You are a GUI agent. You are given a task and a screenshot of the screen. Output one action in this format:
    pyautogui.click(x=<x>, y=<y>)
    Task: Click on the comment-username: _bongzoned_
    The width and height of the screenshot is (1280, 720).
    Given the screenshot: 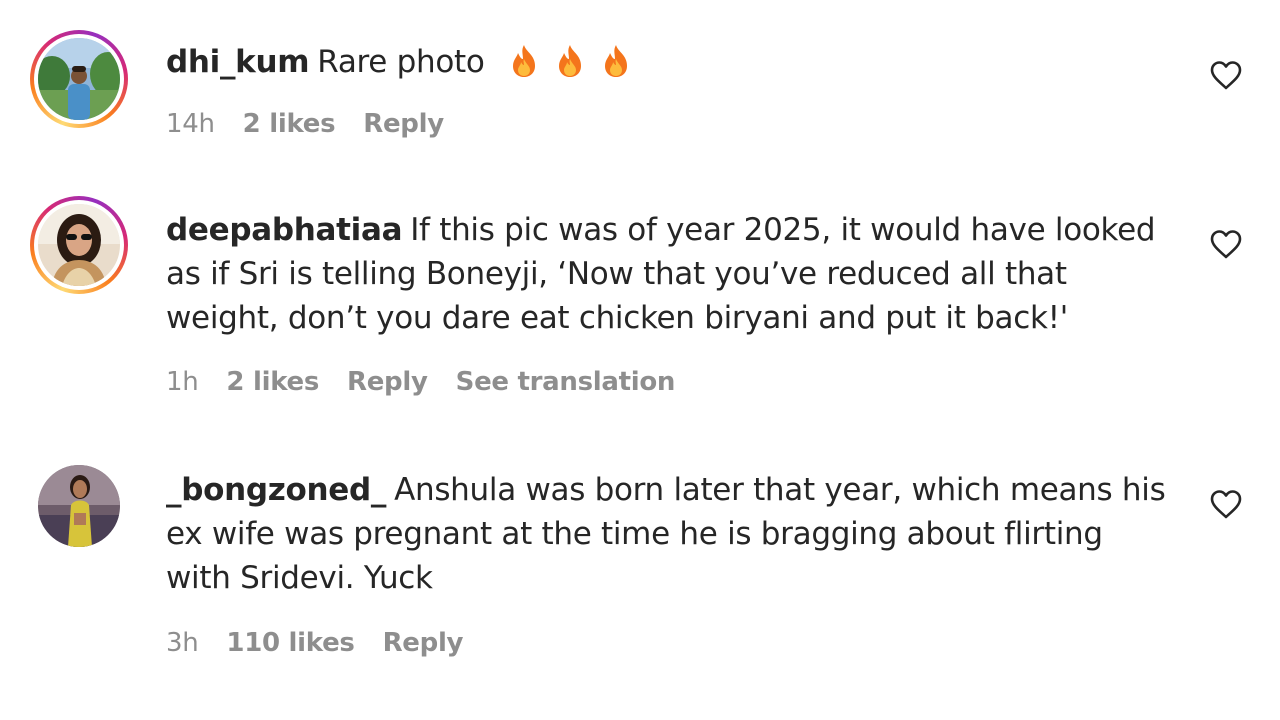 What is the action you would take?
    pyautogui.click(x=276, y=490)
    